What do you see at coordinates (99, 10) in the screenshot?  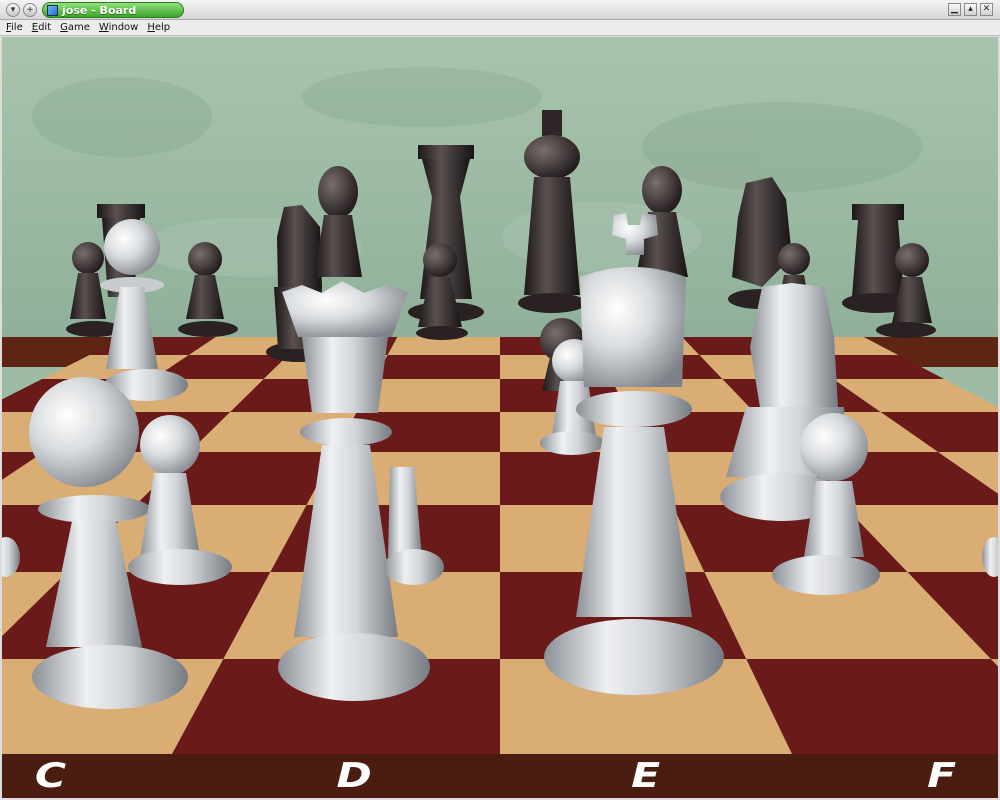 I see `window-title: jose - Board` at bounding box center [99, 10].